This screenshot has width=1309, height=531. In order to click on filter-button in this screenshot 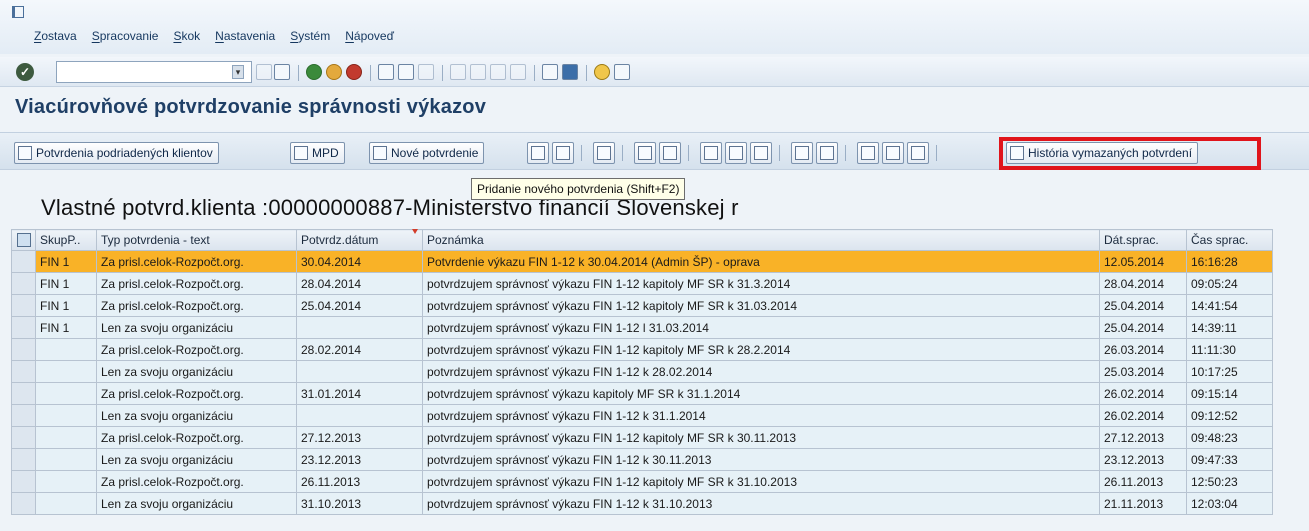, I will do `click(736, 153)`.